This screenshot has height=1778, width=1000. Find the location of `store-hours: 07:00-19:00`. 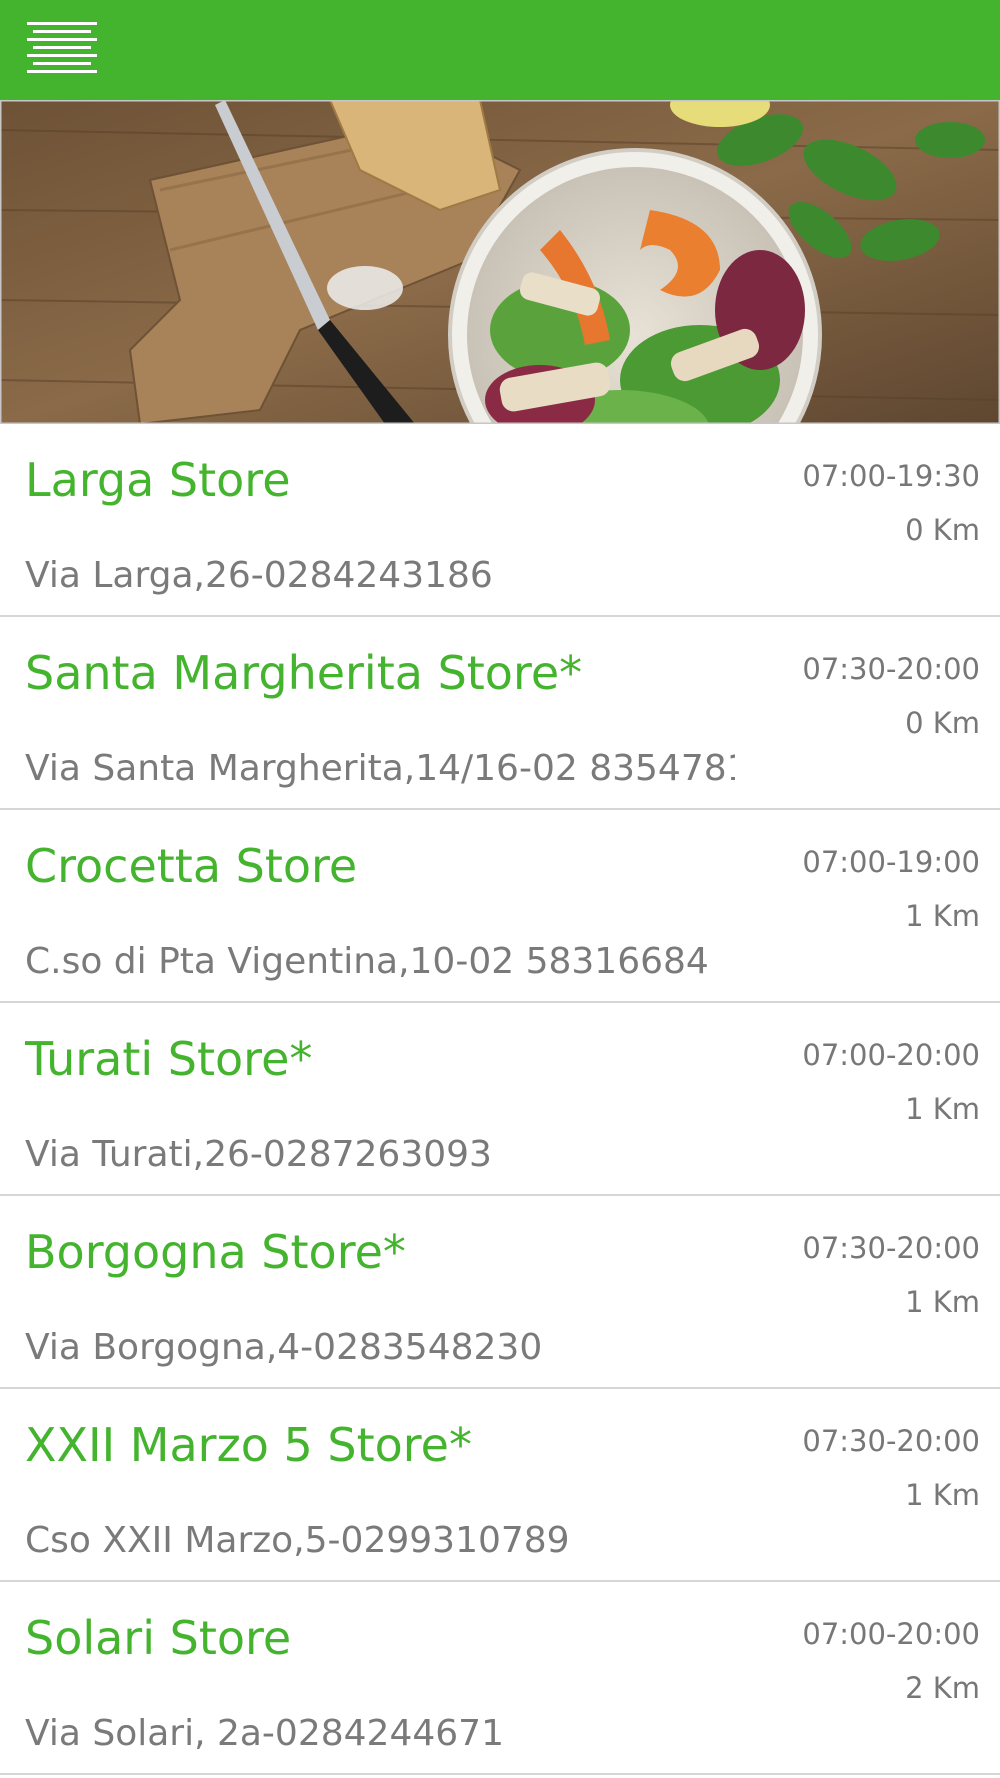

store-hours: 07:00-19:00 is located at coordinates (891, 862).